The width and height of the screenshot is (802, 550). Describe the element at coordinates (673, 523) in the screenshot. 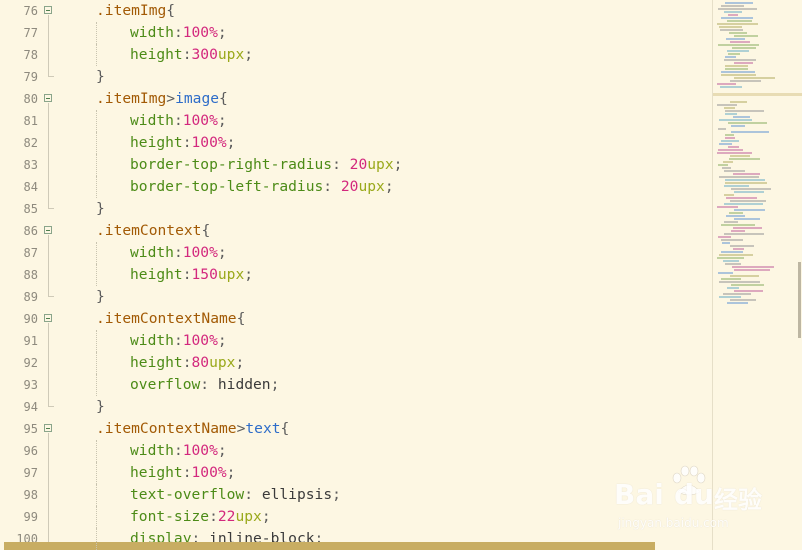

I see `watermark-url: jingyan.baidu.com` at that location.